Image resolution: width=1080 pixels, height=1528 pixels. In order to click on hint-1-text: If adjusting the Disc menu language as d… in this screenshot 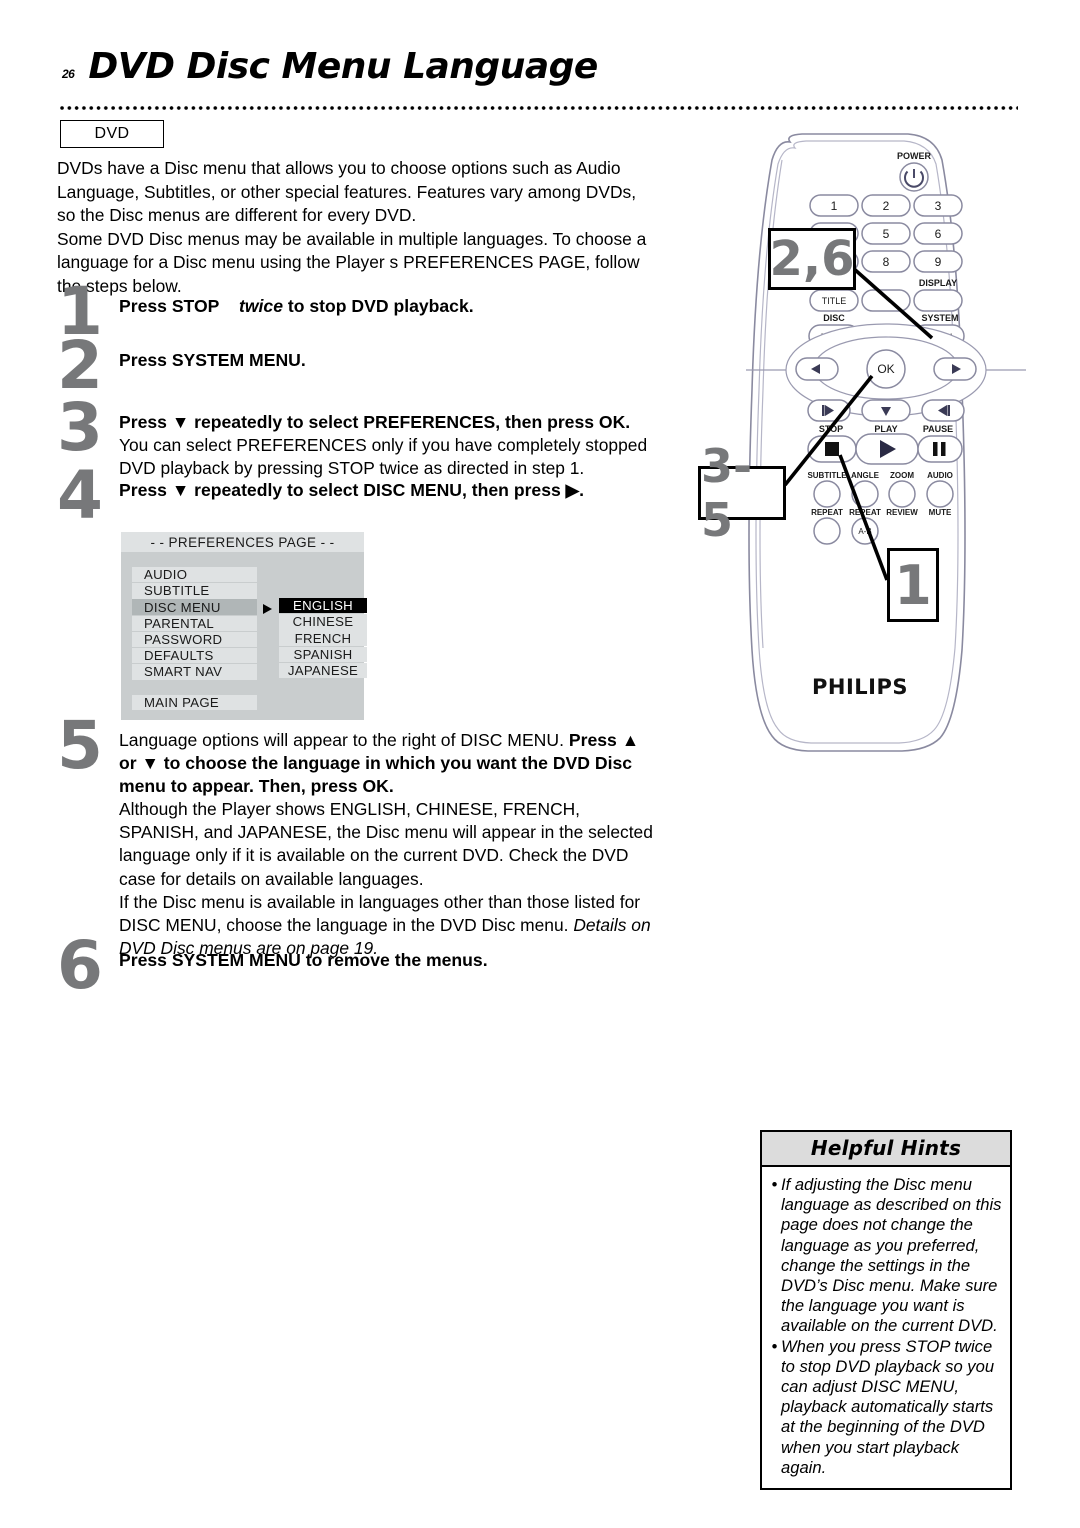, I will do `click(891, 1255)`.